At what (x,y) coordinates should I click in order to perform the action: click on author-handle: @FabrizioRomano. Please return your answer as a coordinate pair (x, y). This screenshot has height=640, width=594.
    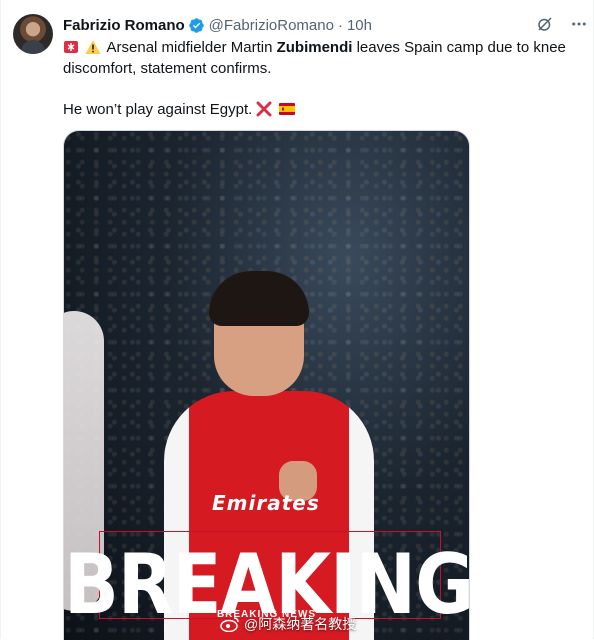
    Looking at the image, I should click on (271, 25).